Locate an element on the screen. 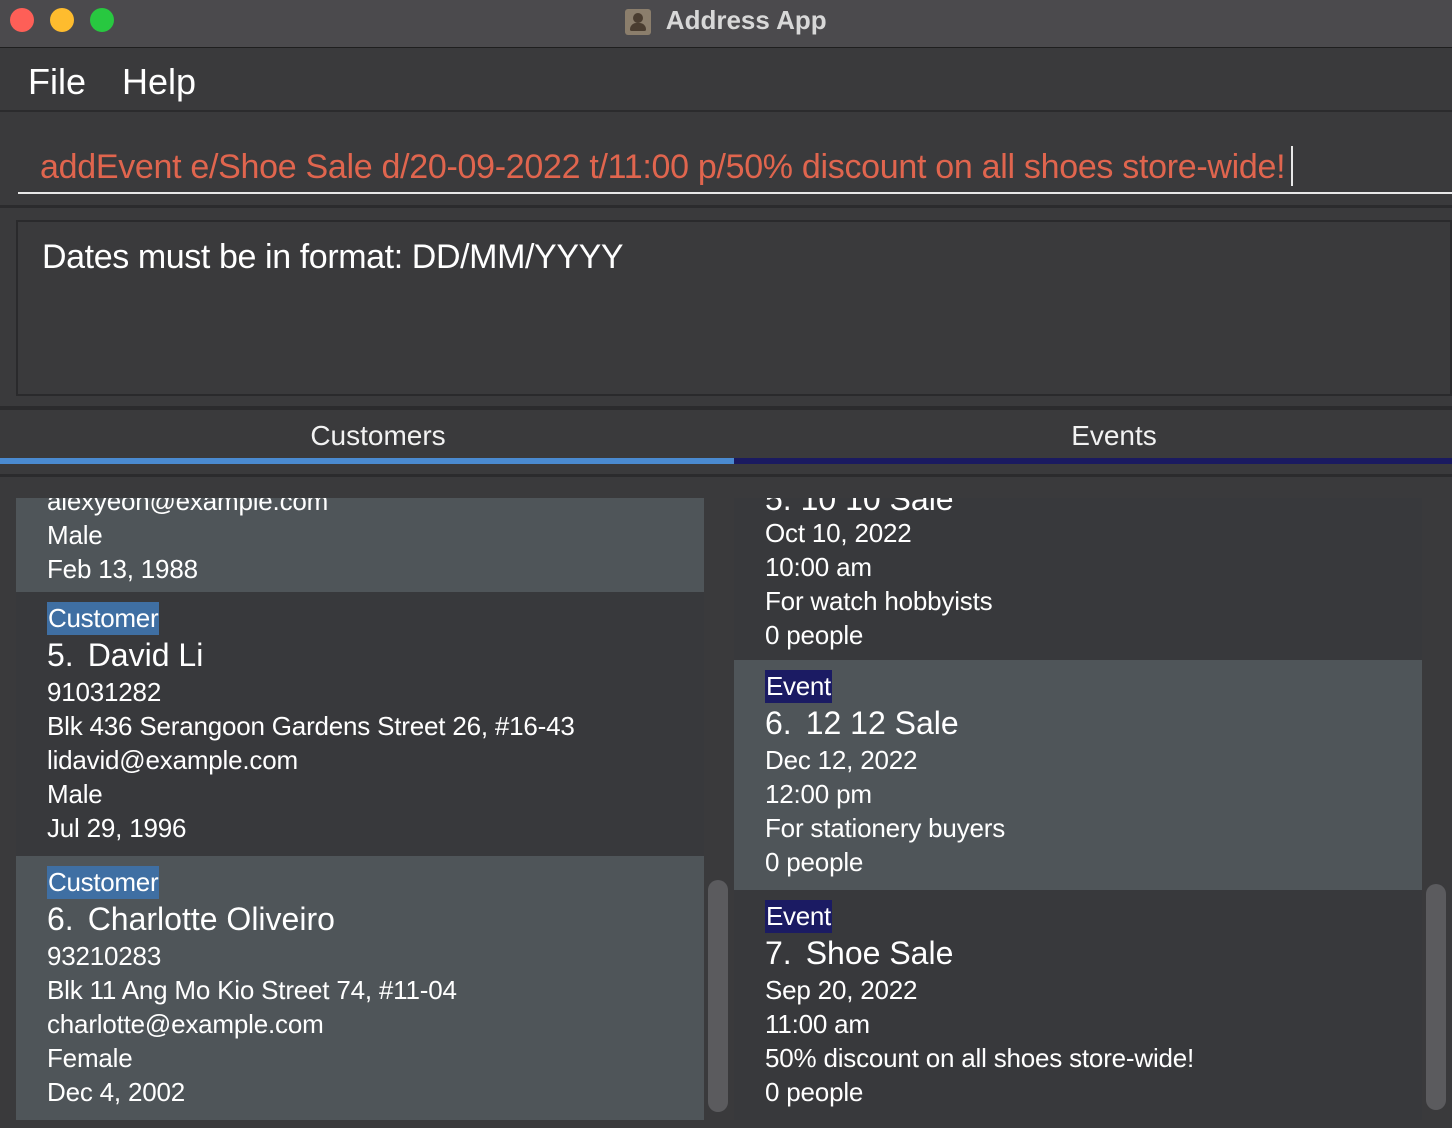  customer-address: Blk 11 Ang Mo Kio Street 74, #11-04 is located at coordinates (252, 990).